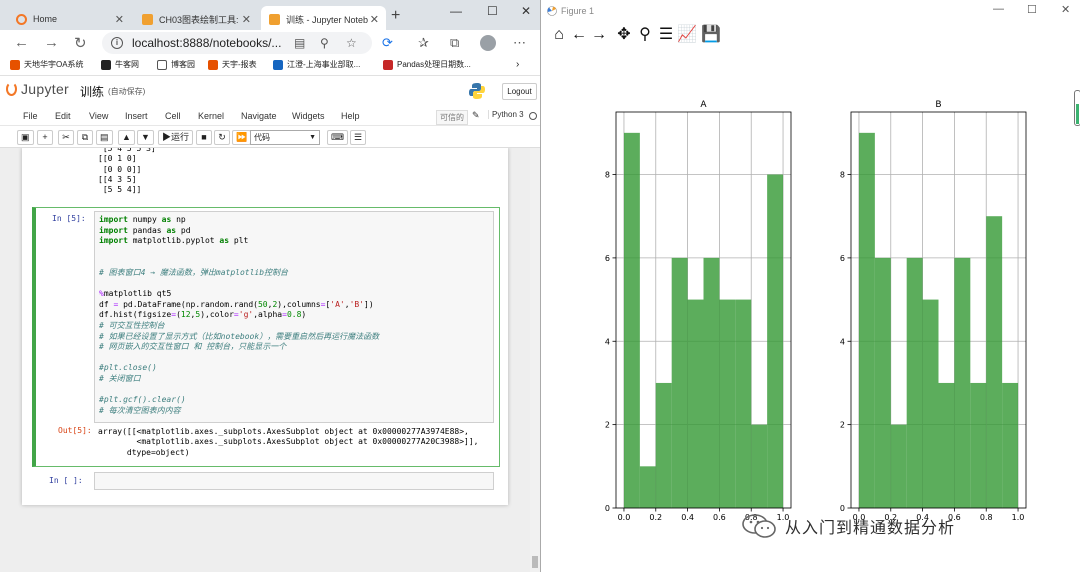  I want to click on edit-axis-icon: 📈, so click(687, 35).